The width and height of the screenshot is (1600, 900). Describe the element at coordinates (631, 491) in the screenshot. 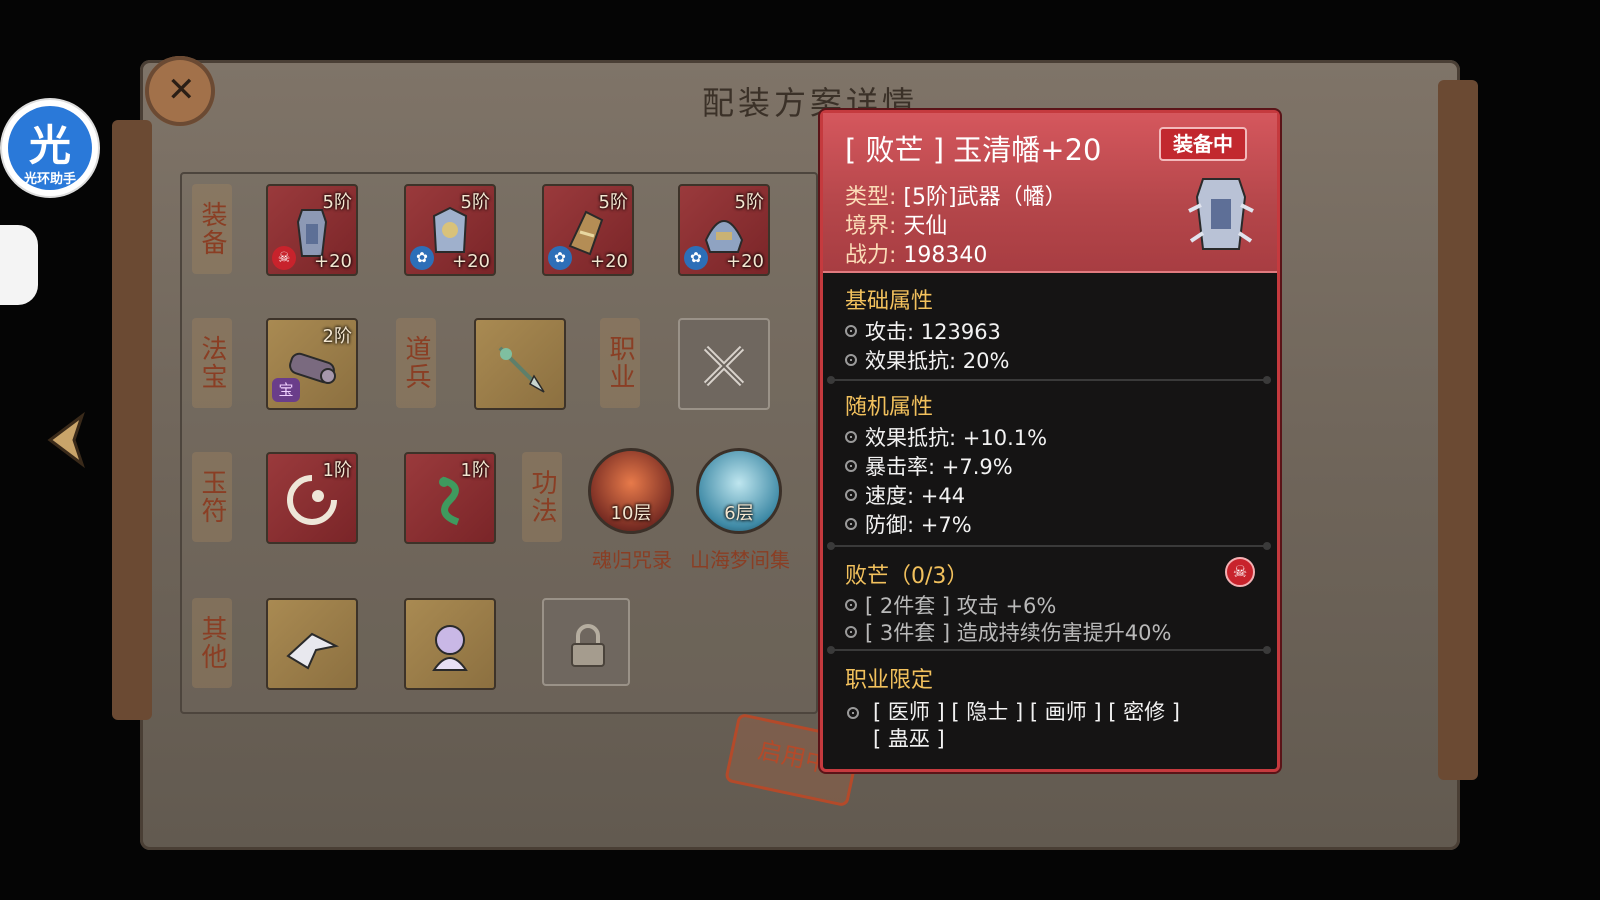

I see `technique-orb-1: 10层` at that location.